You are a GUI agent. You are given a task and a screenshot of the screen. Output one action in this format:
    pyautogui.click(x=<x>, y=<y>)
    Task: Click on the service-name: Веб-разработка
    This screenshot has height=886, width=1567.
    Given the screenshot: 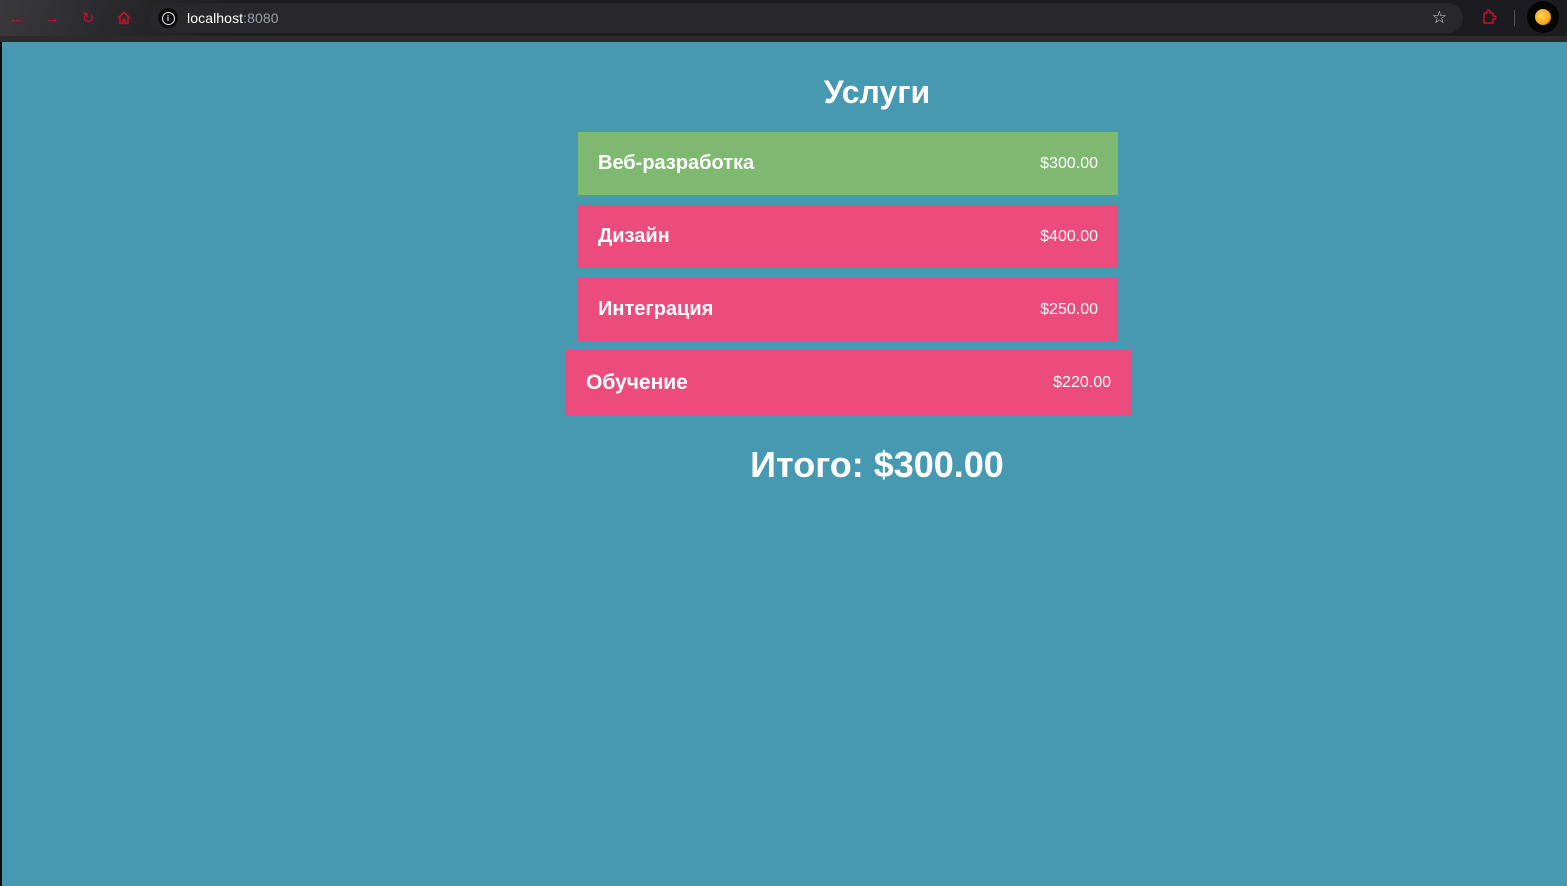 What is the action you would take?
    pyautogui.click(x=676, y=163)
    